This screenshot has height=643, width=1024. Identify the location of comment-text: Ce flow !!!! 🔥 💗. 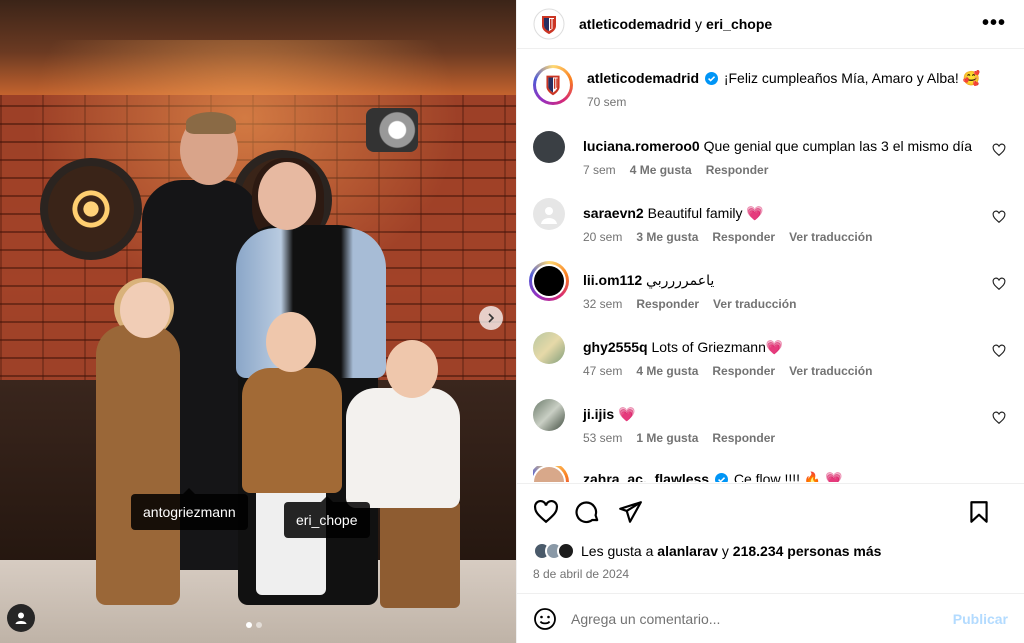
(788, 476).